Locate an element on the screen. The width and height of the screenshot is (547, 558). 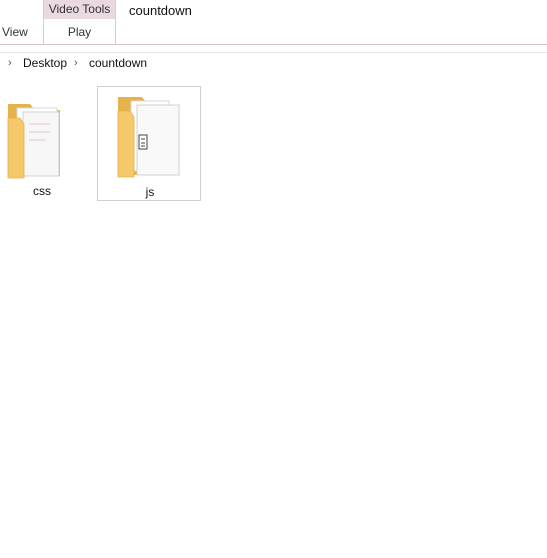
ribbon: View Video Tools Play countdown is located at coordinates (273, 22).